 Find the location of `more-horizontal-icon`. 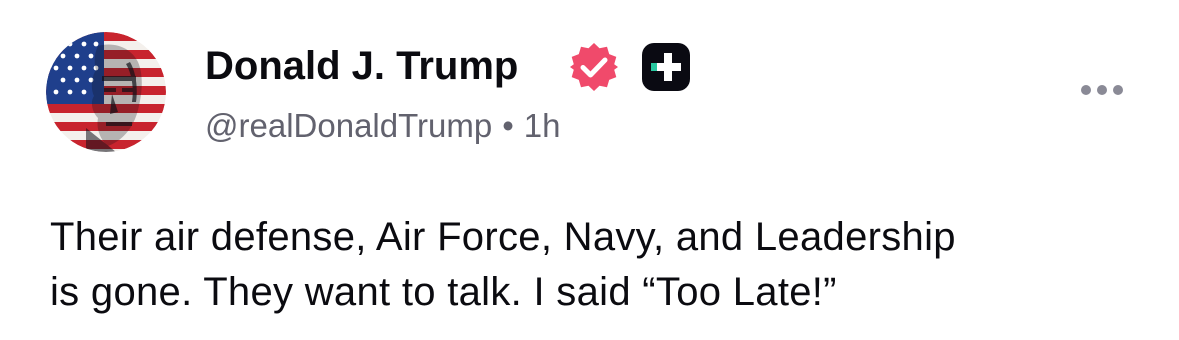

more-horizontal-icon is located at coordinates (1102, 90).